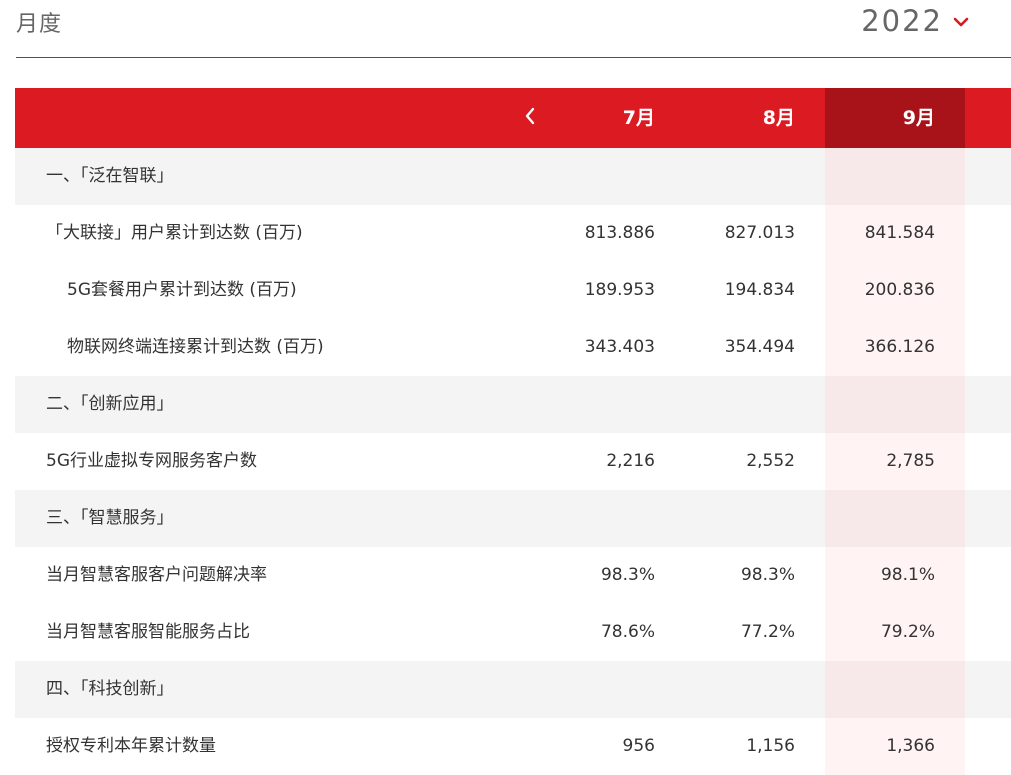 This screenshot has width=1011, height=775. I want to click on table-row: 当月智慧客服智能服务占比 78.6% 77.2% 79.2%, so click(513, 632).